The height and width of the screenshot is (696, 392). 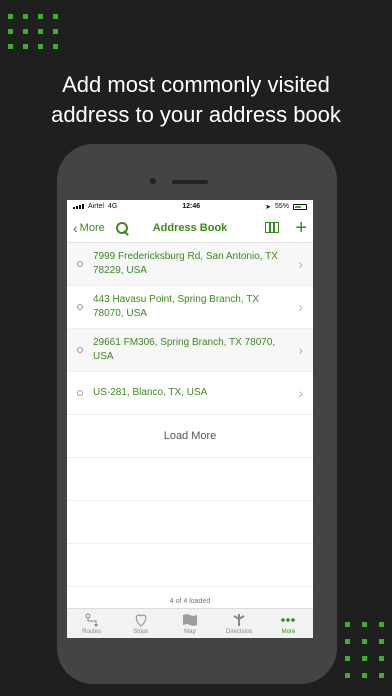 What do you see at coordinates (33, 31) in the screenshot?
I see `decorative-dots-top-left` at bounding box center [33, 31].